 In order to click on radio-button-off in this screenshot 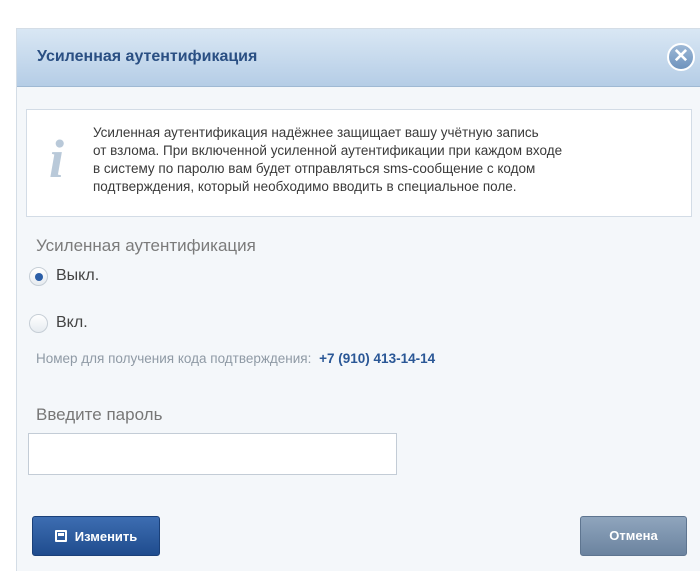, I will do `click(38, 276)`.